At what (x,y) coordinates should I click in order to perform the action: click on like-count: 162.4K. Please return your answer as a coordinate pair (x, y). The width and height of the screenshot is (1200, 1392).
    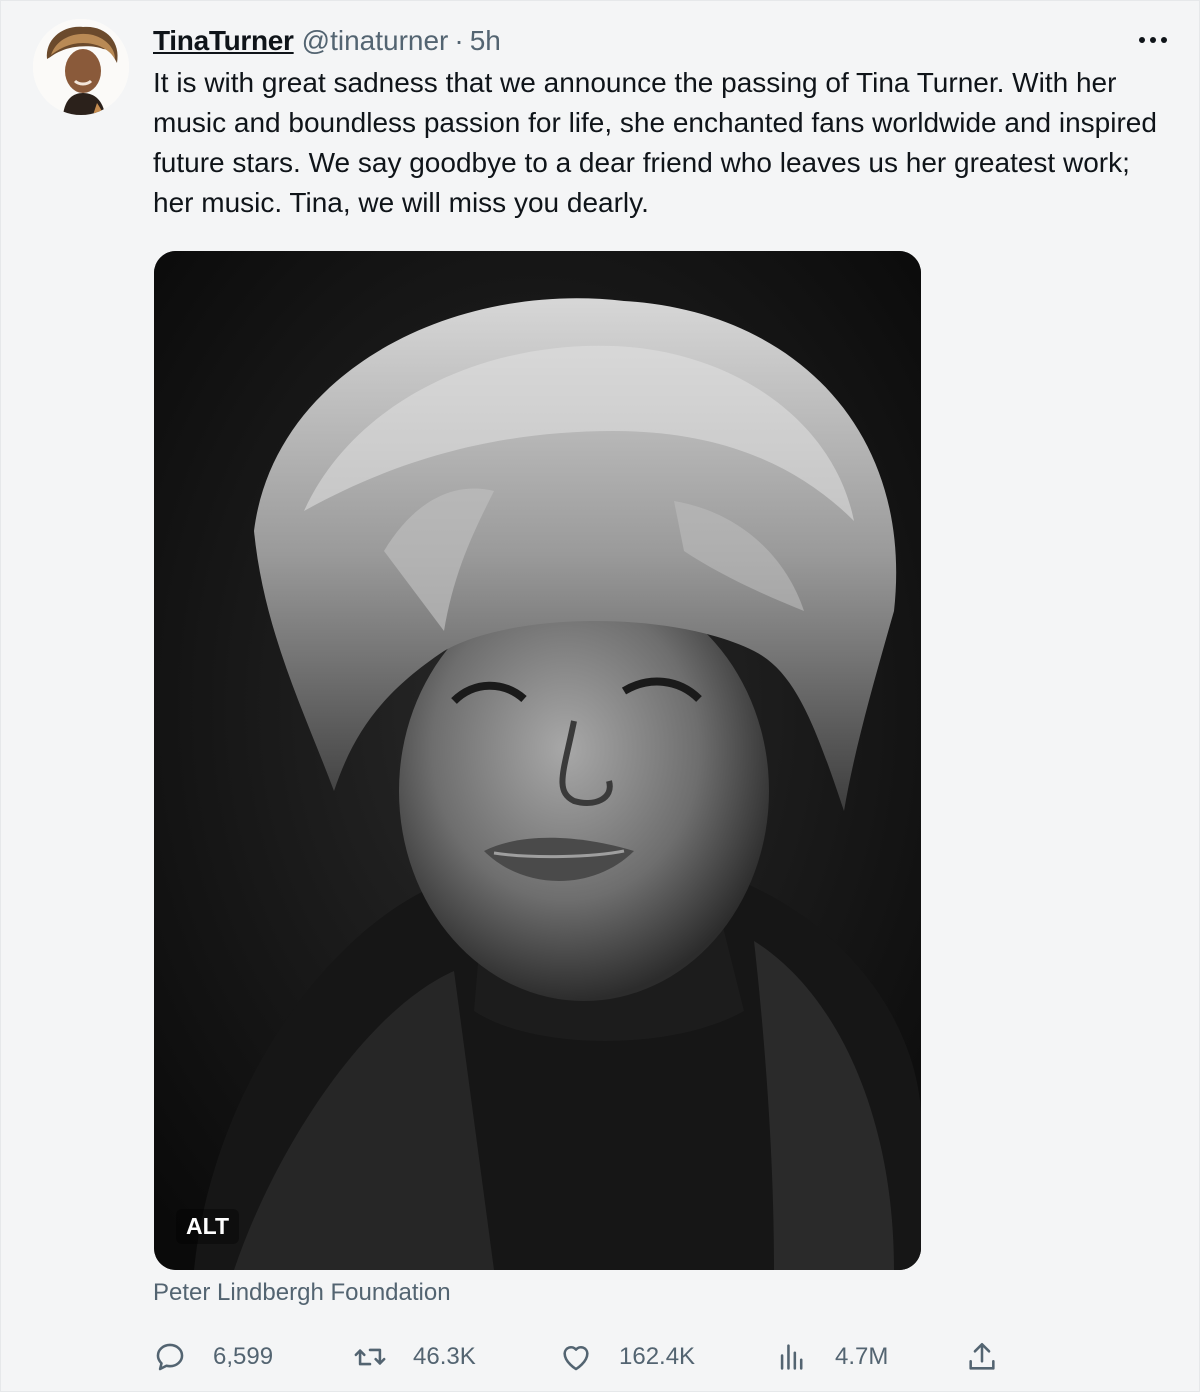
    Looking at the image, I should click on (657, 1356).